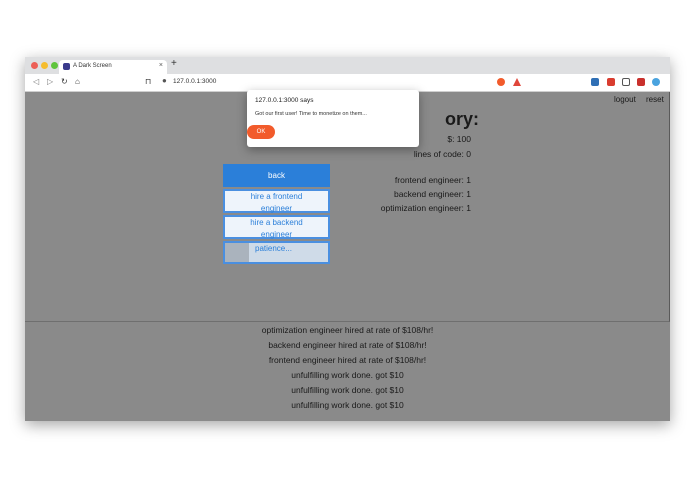  Describe the element at coordinates (595, 82) in the screenshot. I see `extension-1-icon` at that location.